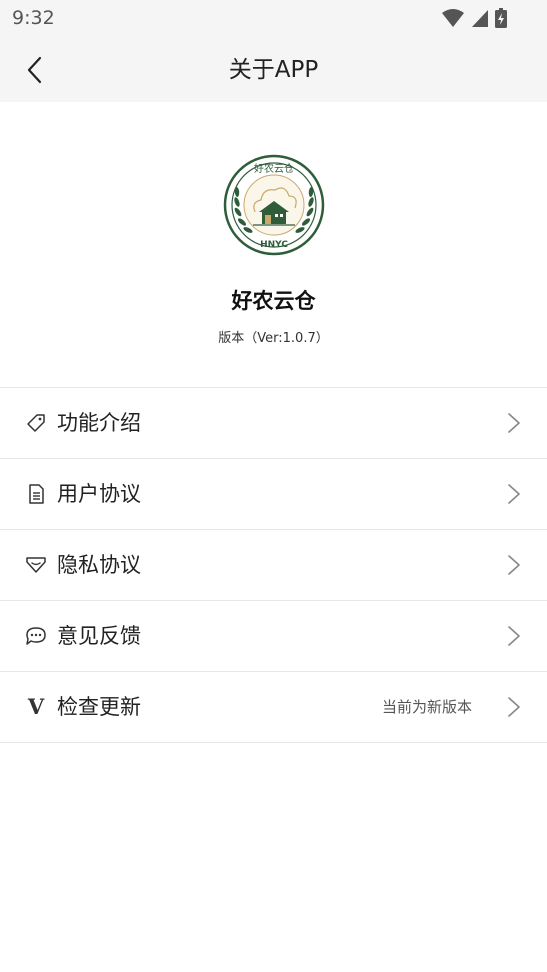  Describe the element at coordinates (33, 18) in the screenshot. I see `status-time: 9:32` at that location.